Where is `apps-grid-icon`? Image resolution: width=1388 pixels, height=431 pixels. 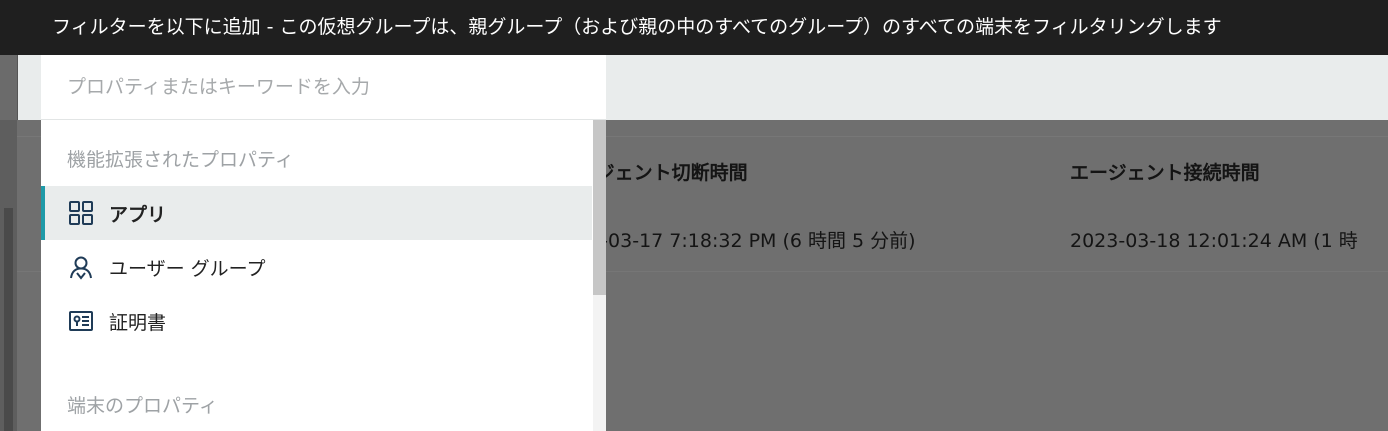
apps-grid-icon is located at coordinates (81, 213).